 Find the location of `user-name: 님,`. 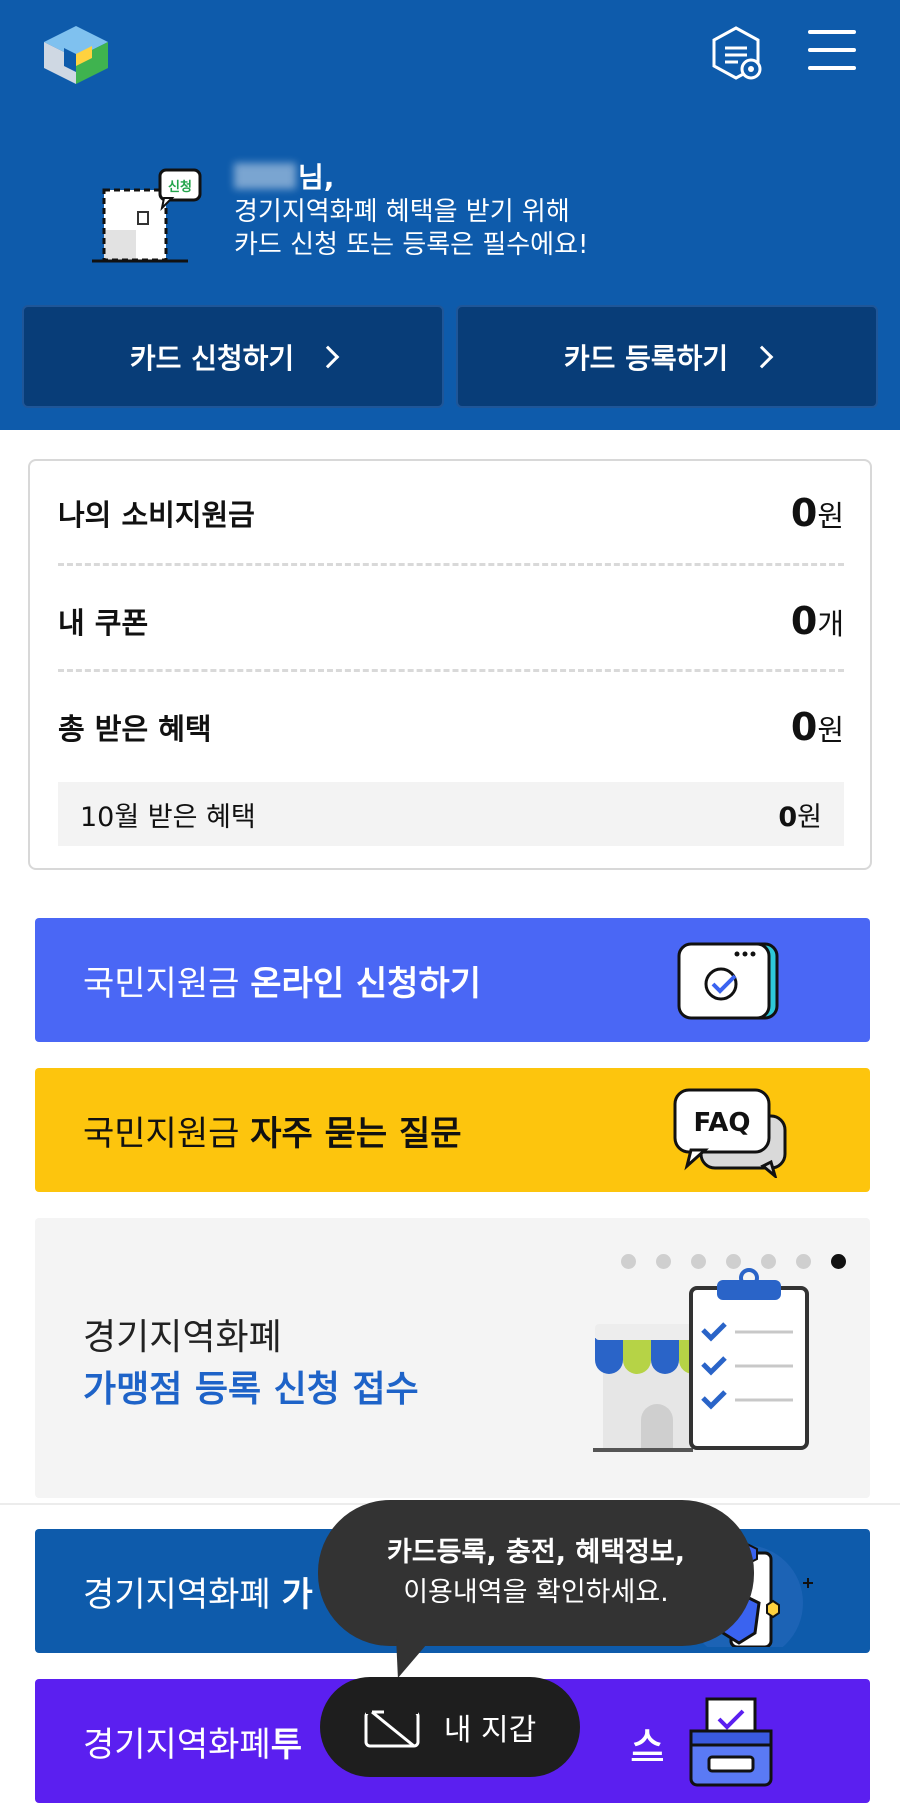

user-name: 님, is located at coordinates (411, 176).